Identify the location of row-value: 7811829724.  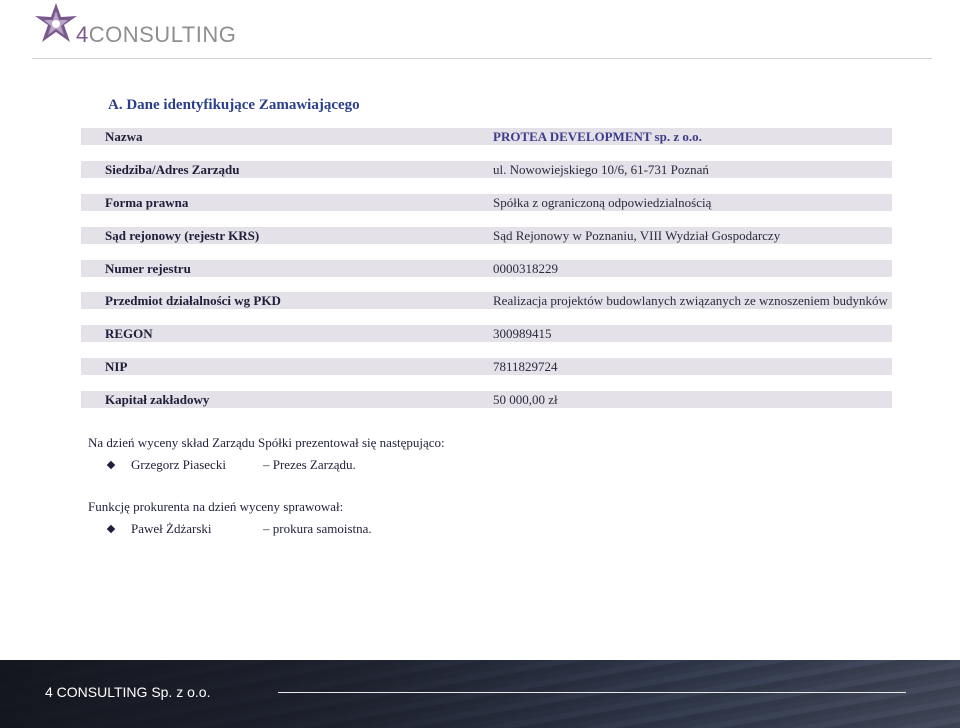
(525, 366).